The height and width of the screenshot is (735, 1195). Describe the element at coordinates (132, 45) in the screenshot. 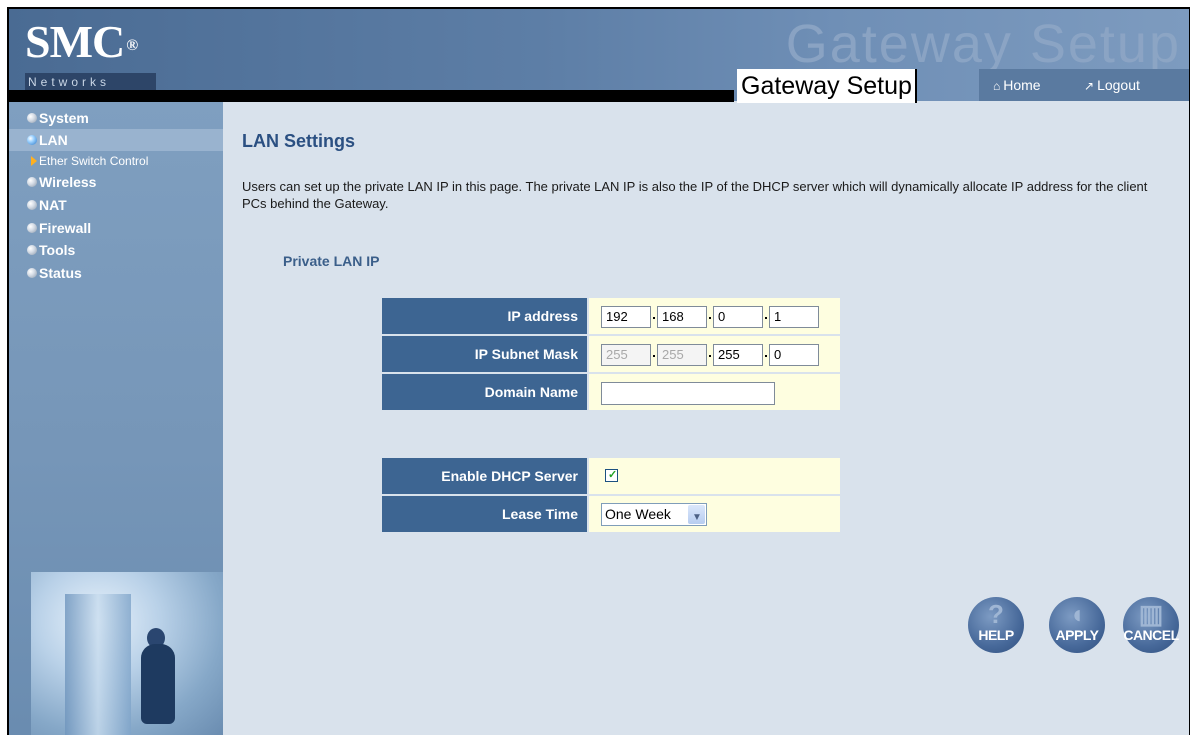

I see `registered-mark: ®` at that location.